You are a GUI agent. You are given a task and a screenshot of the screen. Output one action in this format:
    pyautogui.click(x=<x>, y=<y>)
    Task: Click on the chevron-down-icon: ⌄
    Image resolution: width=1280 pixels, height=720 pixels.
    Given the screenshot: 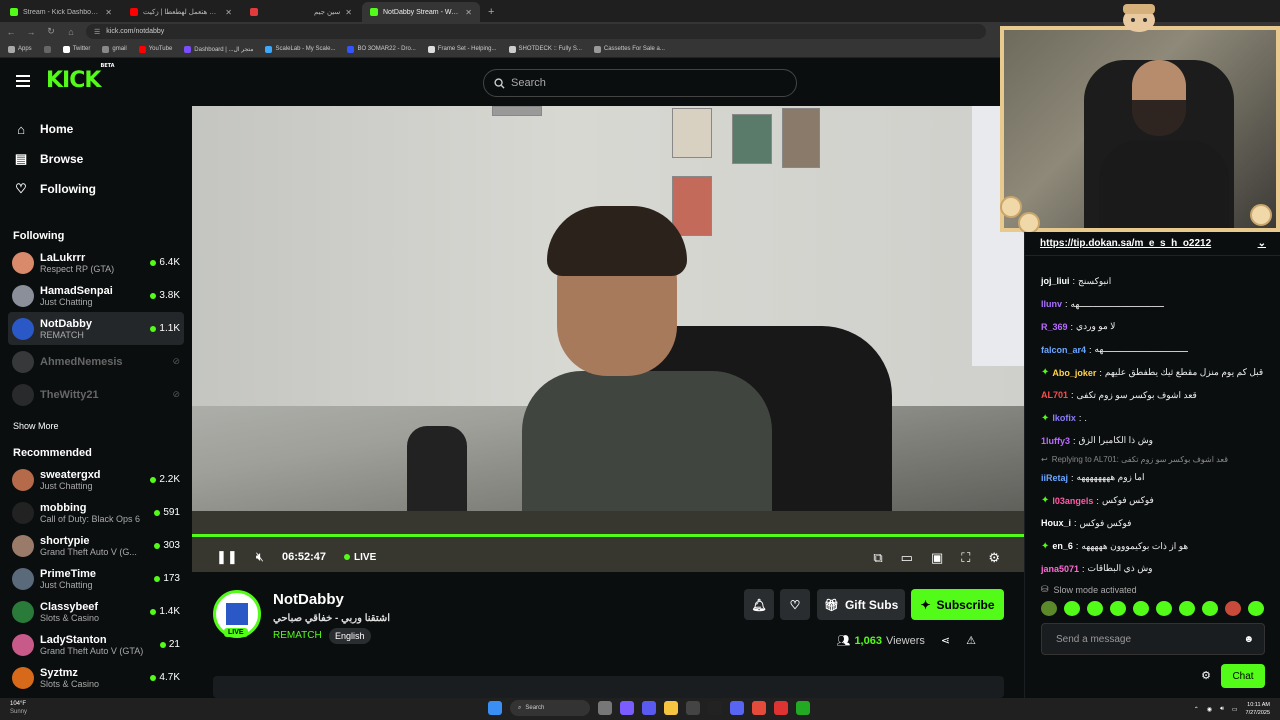 What is the action you would take?
    pyautogui.click(x=1262, y=243)
    